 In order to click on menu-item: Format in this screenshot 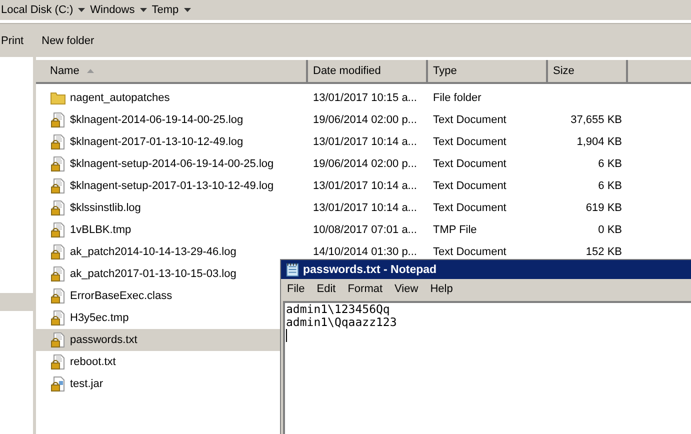, I will do `click(365, 289)`.